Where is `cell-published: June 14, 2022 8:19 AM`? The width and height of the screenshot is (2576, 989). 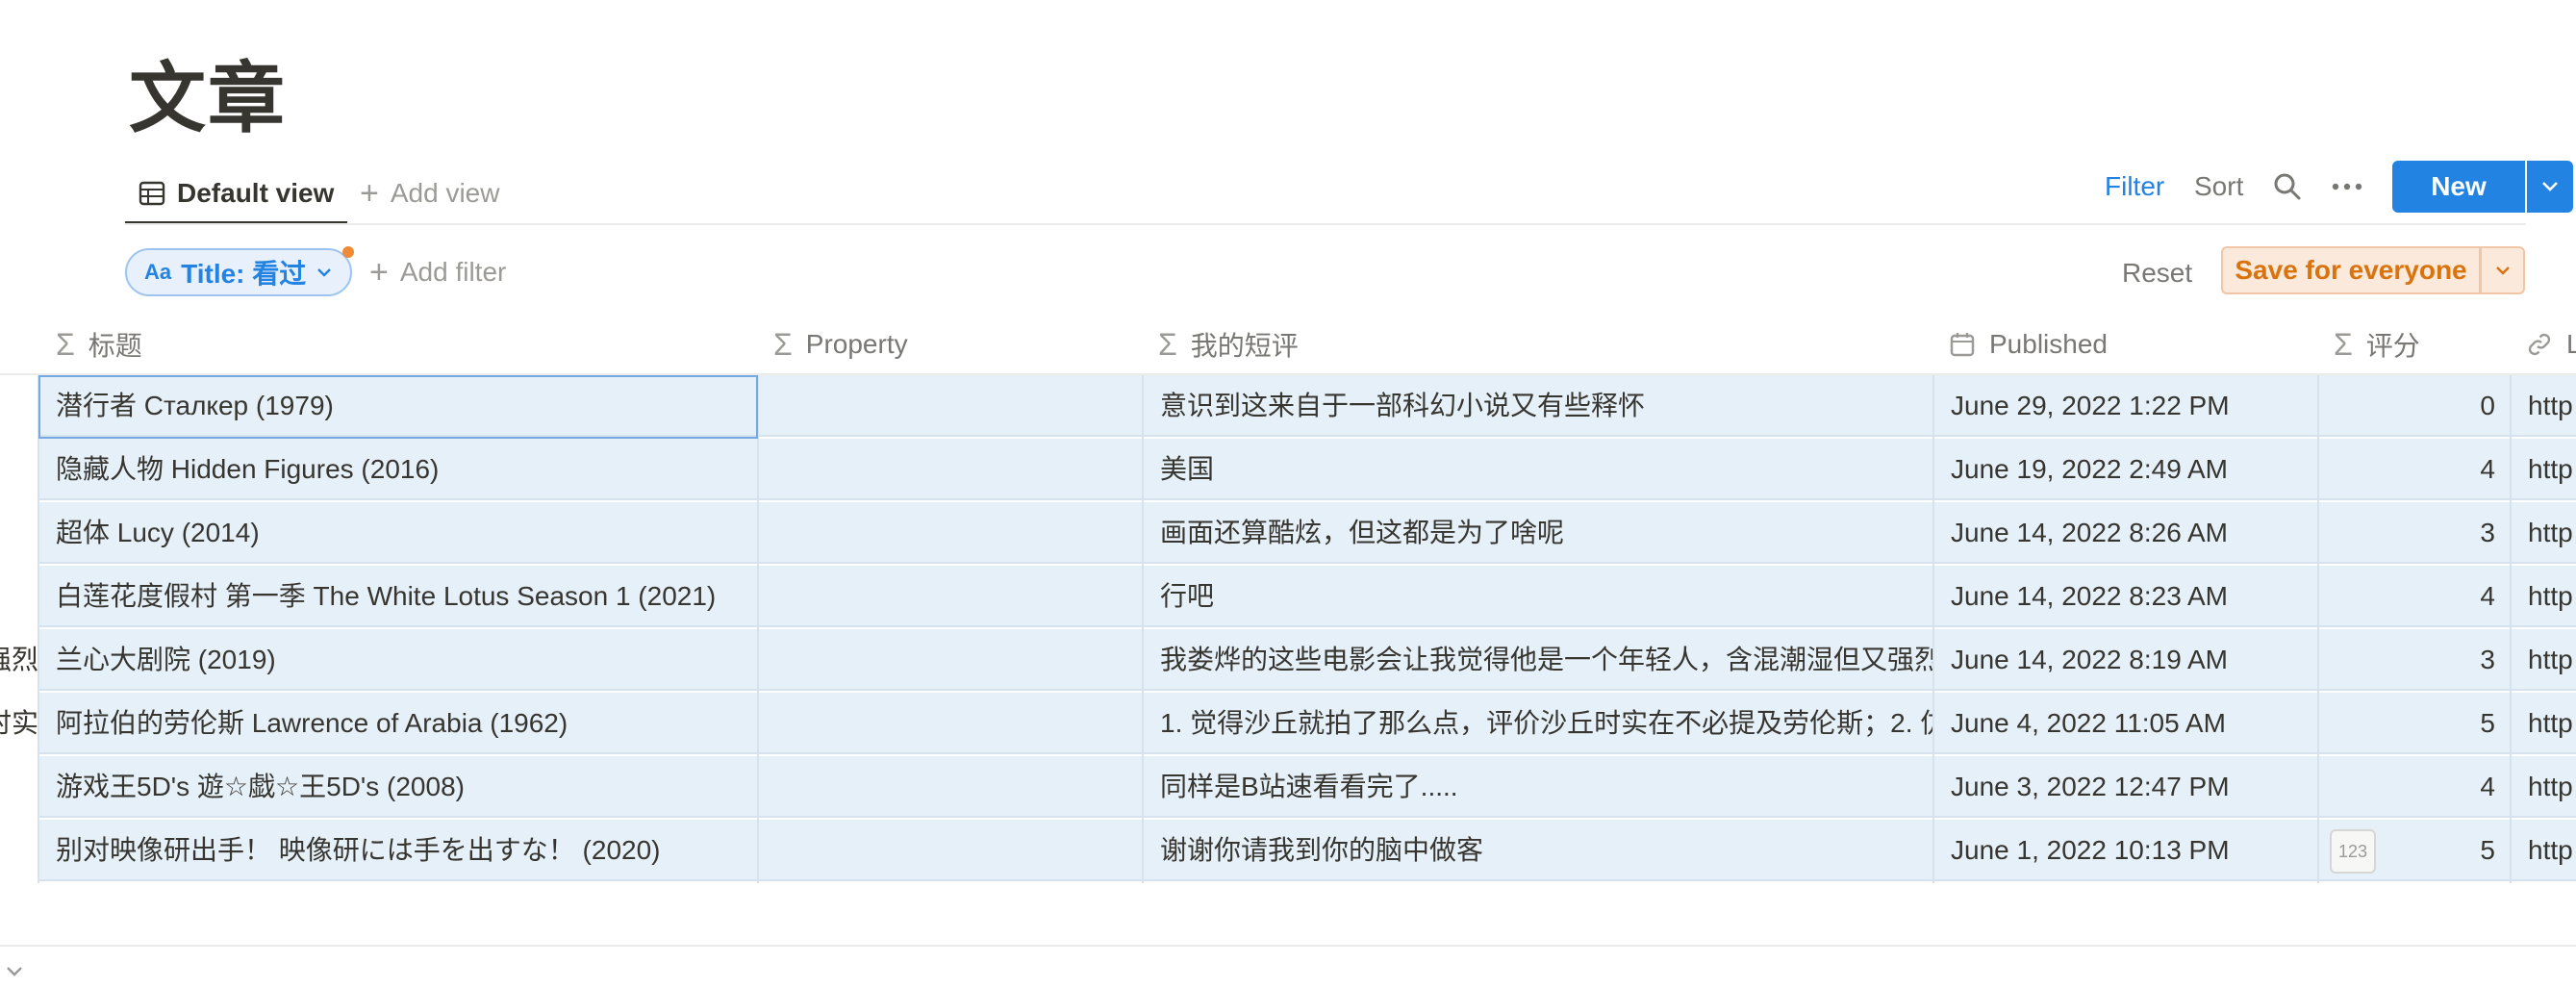 cell-published: June 14, 2022 8:19 AM is located at coordinates (2126, 660).